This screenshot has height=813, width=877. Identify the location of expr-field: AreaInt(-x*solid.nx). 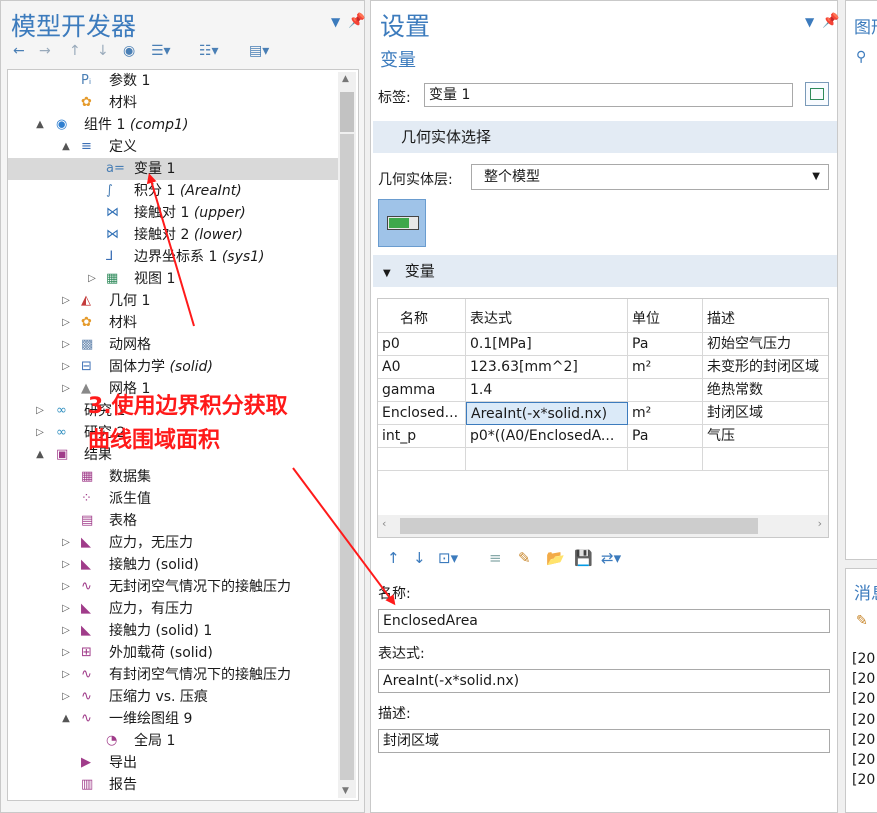
(604, 681).